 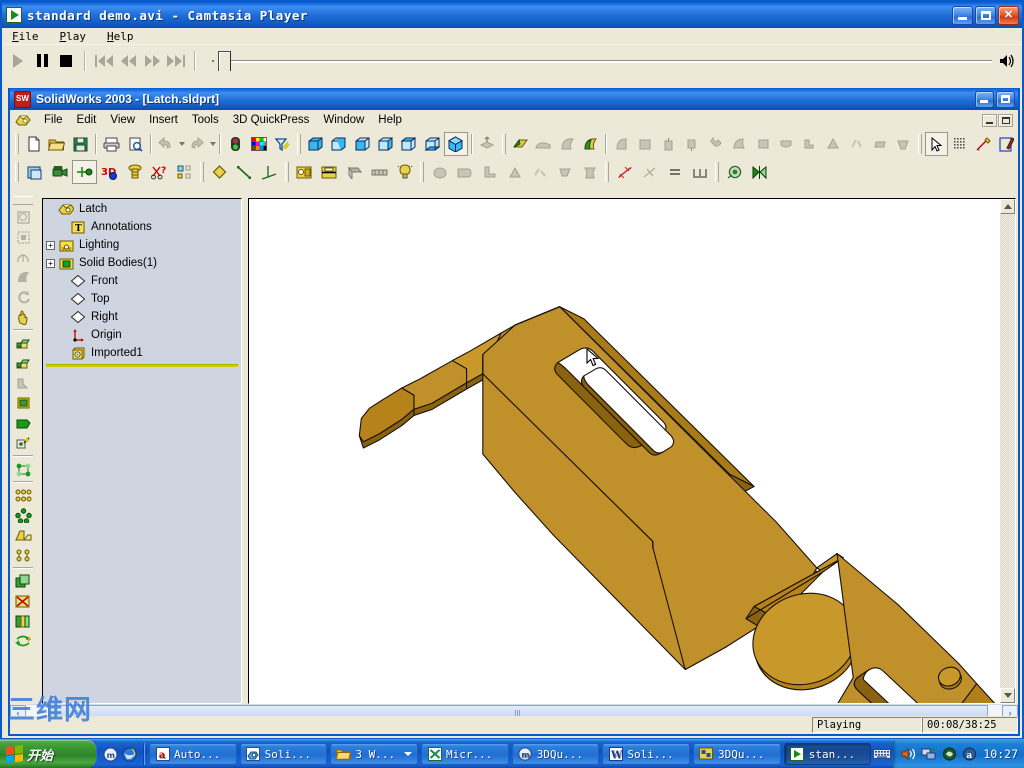 I want to click on mold-tools-icon, so click(x=304, y=172).